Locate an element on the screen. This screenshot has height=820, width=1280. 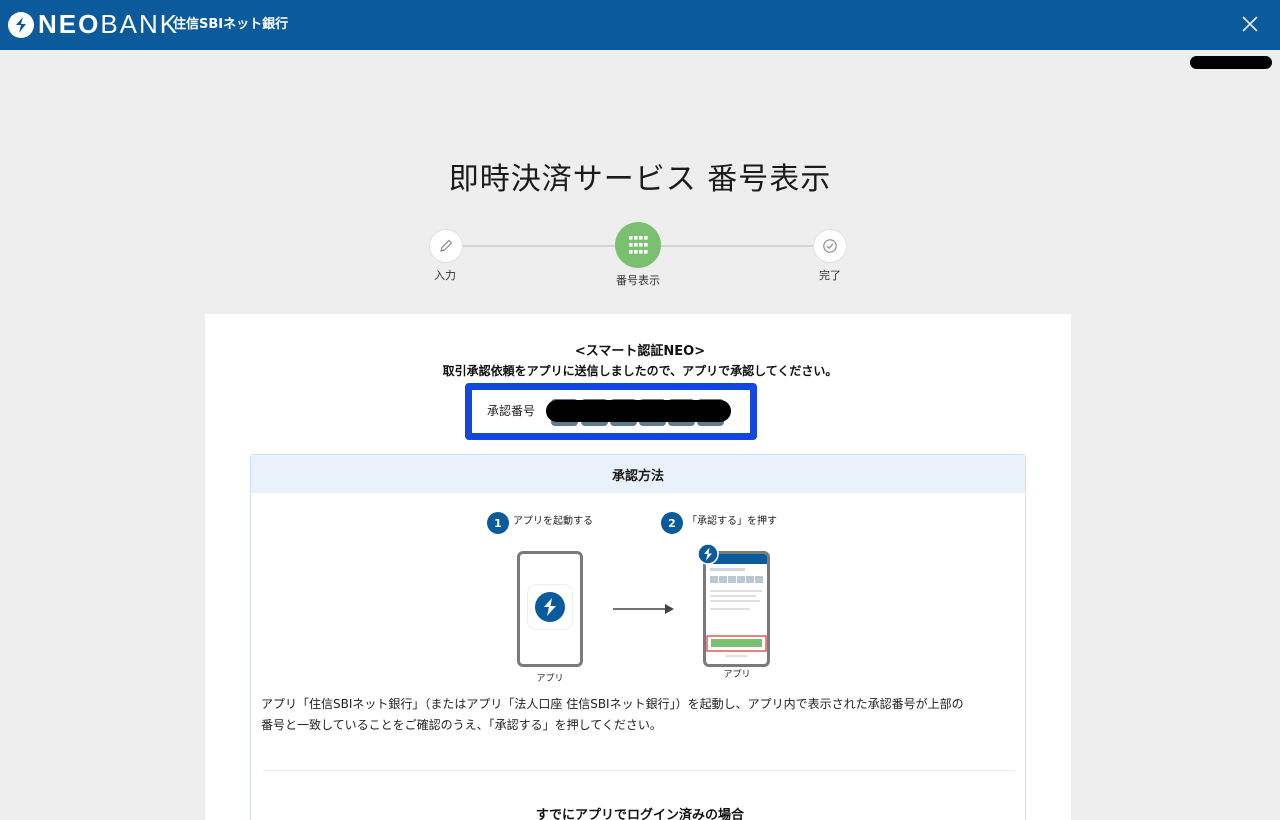
keypad-icon is located at coordinates (638, 245).